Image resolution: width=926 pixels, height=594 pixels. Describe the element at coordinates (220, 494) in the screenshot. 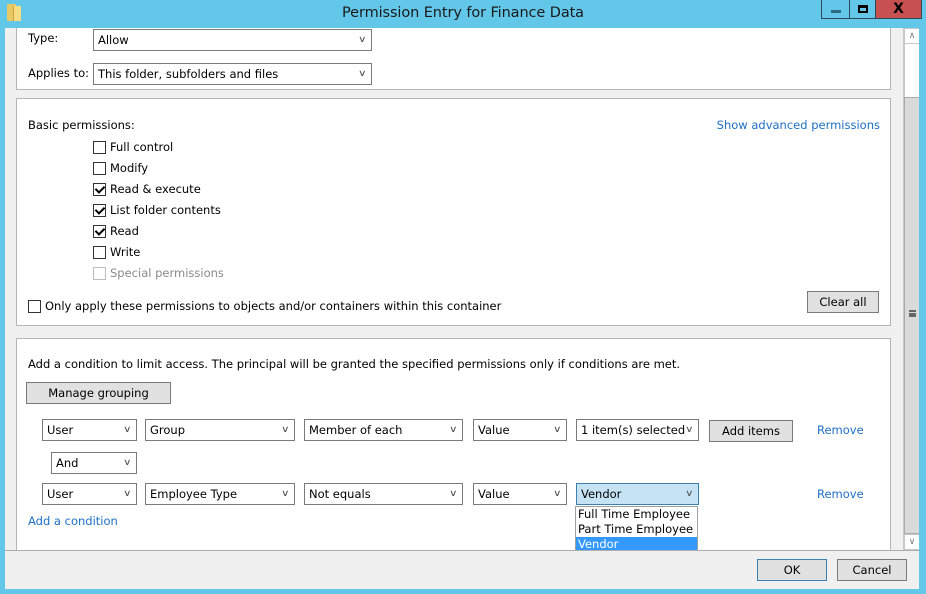

I see `condition-2-attribute-select: Employee Type ∨` at that location.